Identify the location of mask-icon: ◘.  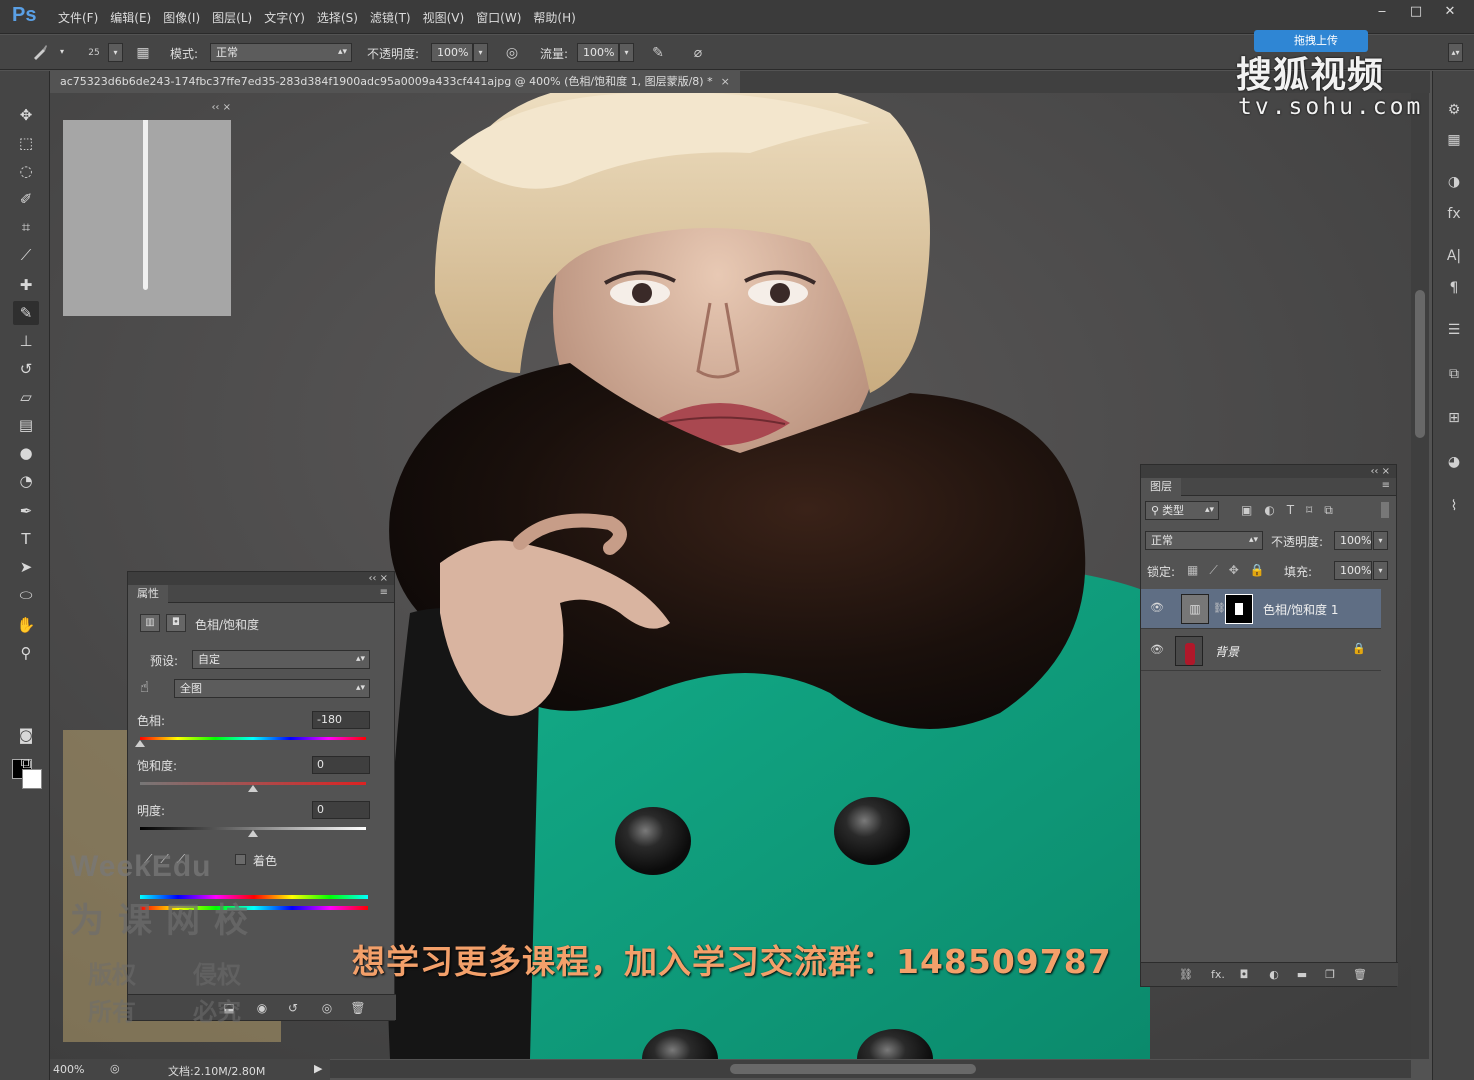
(176, 623).